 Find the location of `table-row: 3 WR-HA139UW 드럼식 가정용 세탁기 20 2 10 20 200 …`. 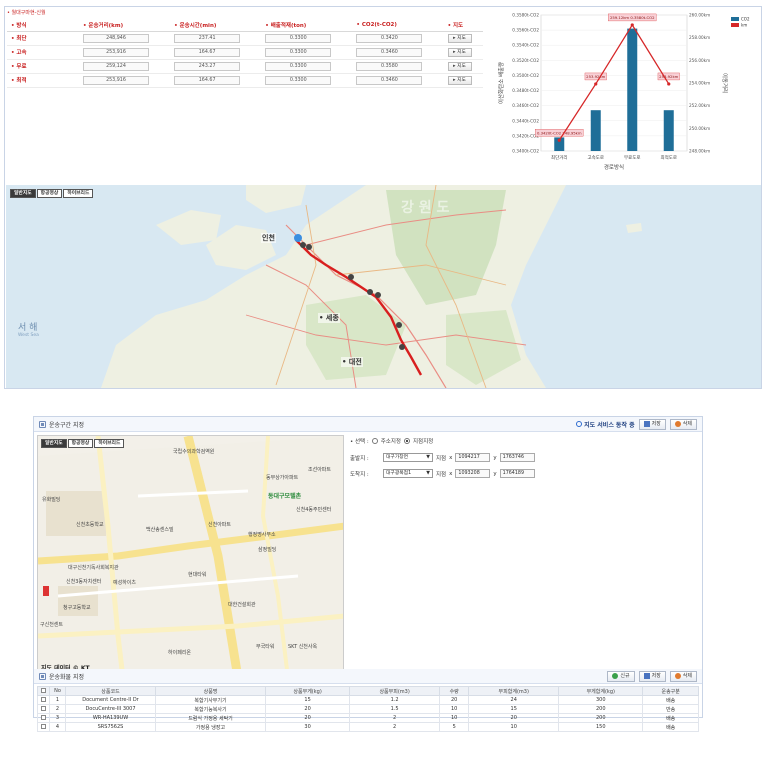

table-row: 3 WR-HA139UW 드럼식 가정용 세탁기 20 2 10 20 200 … is located at coordinates (368, 718).